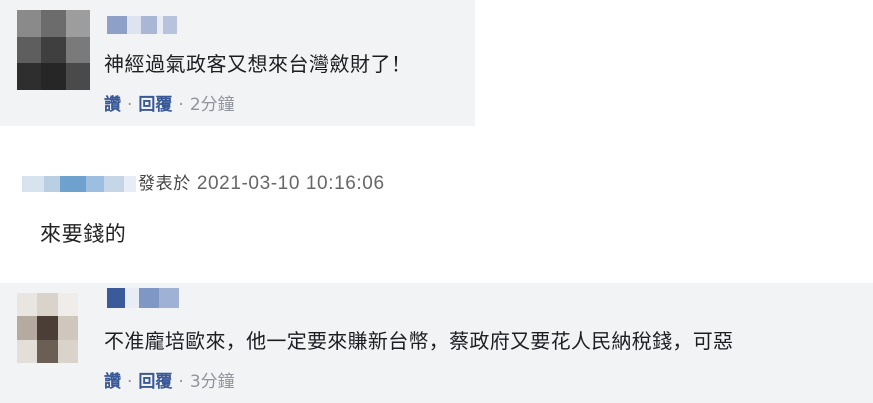 The width and height of the screenshot is (873, 403). I want to click on comment-actions: 讚 · 回覆 · 2分鐘, so click(169, 105).